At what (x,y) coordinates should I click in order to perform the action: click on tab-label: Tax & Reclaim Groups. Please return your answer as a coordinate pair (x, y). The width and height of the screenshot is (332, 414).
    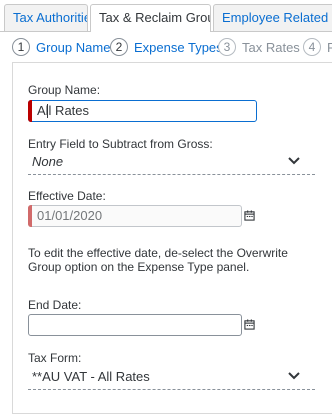
    Looking at the image, I should click on (154, 17).